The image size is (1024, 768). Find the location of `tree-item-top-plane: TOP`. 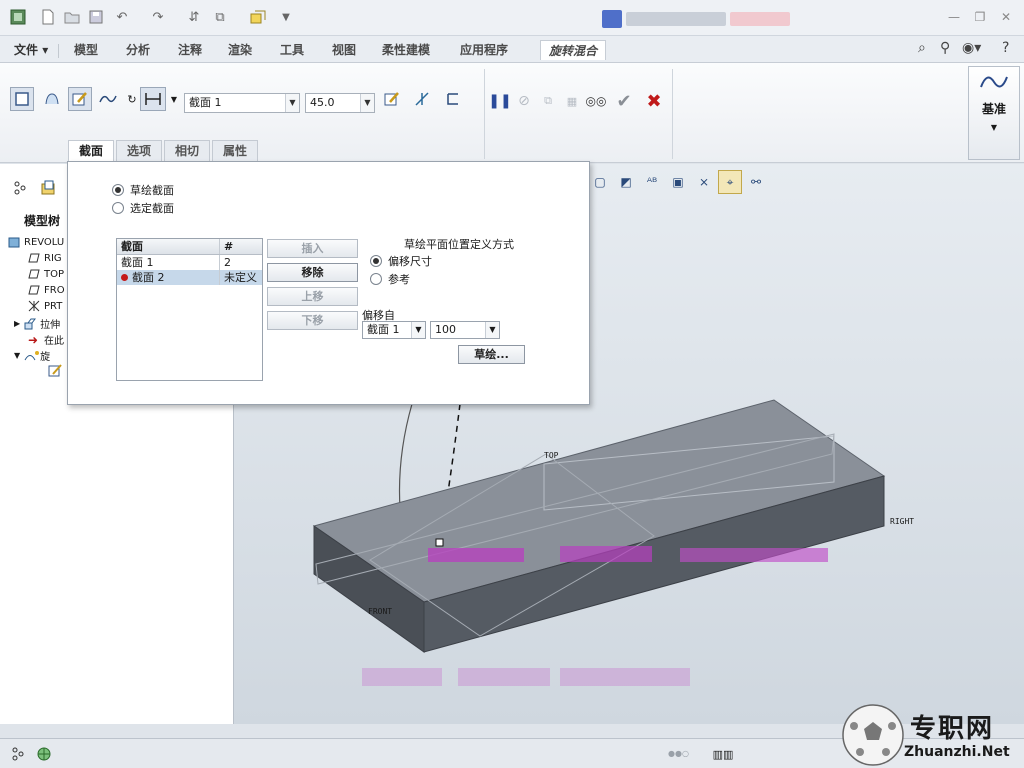

tree-item-top-plane: TOP is located at coordinates (46, 274).